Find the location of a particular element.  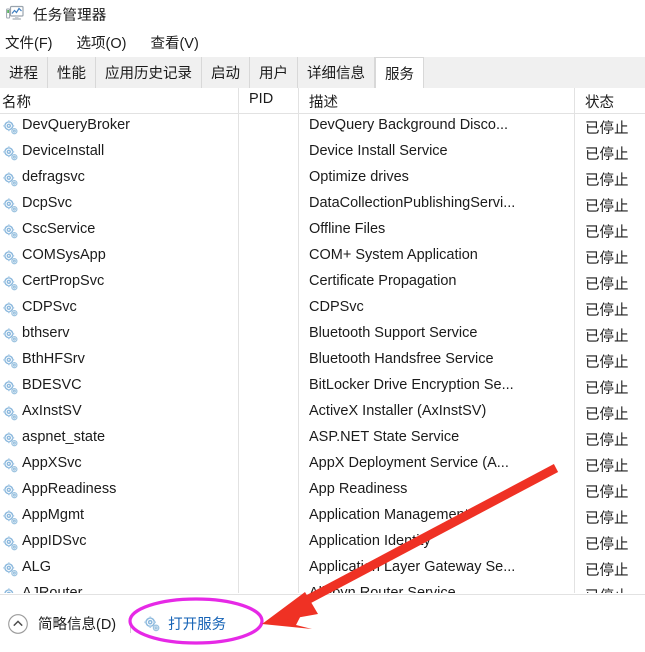

menu-item-file: 文件(F) is located at coordinates (29, 42).